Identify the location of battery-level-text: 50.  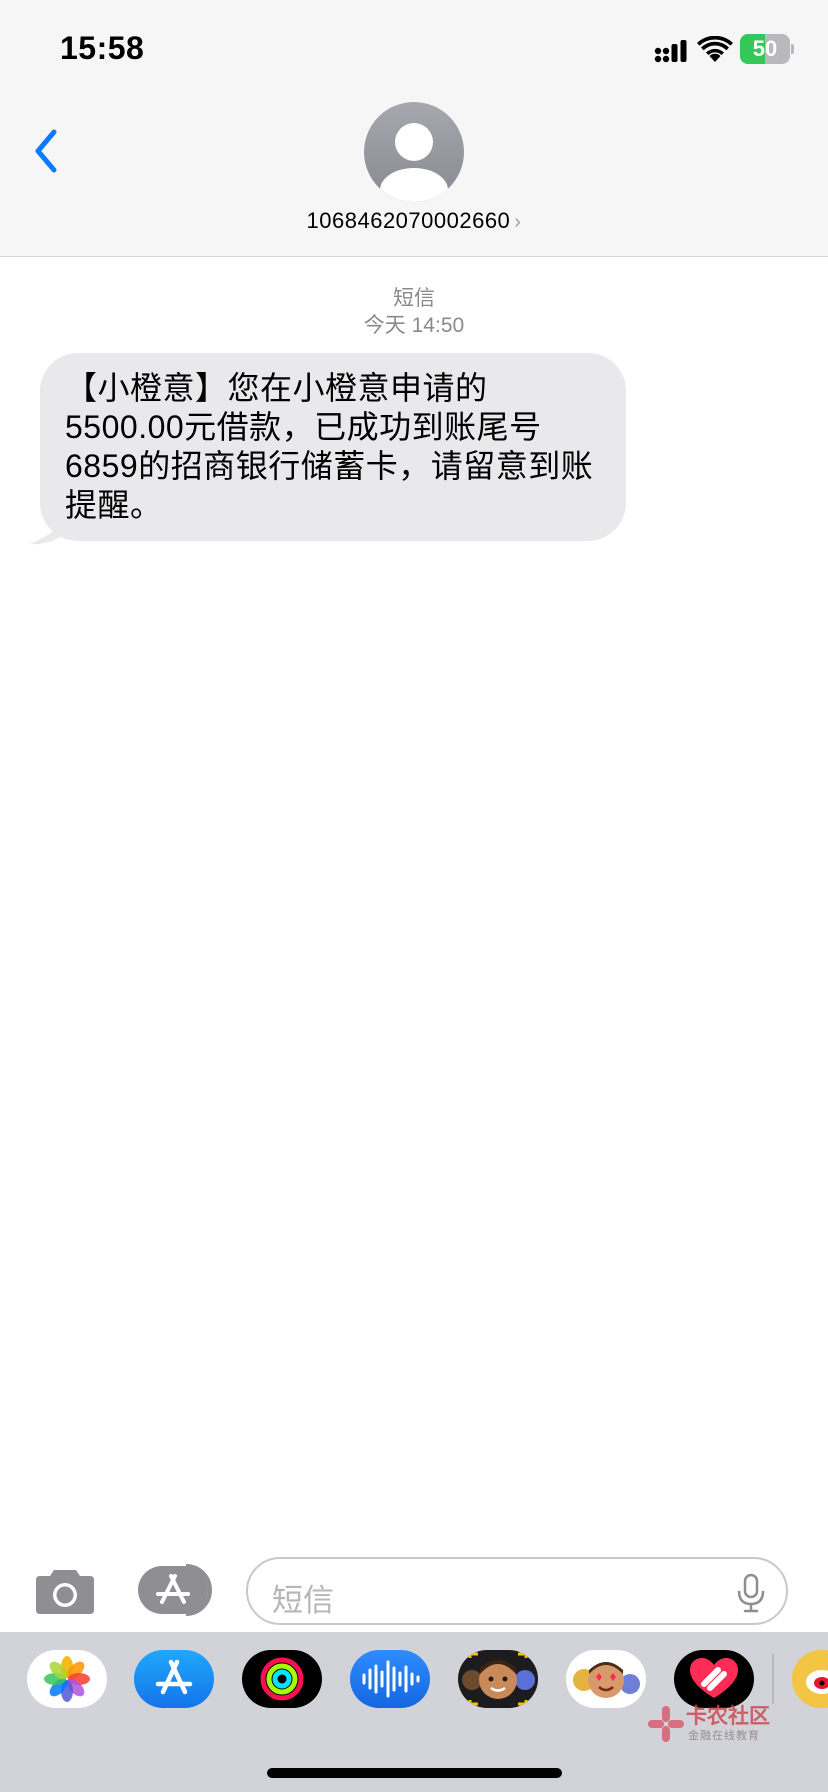
(765, 48).